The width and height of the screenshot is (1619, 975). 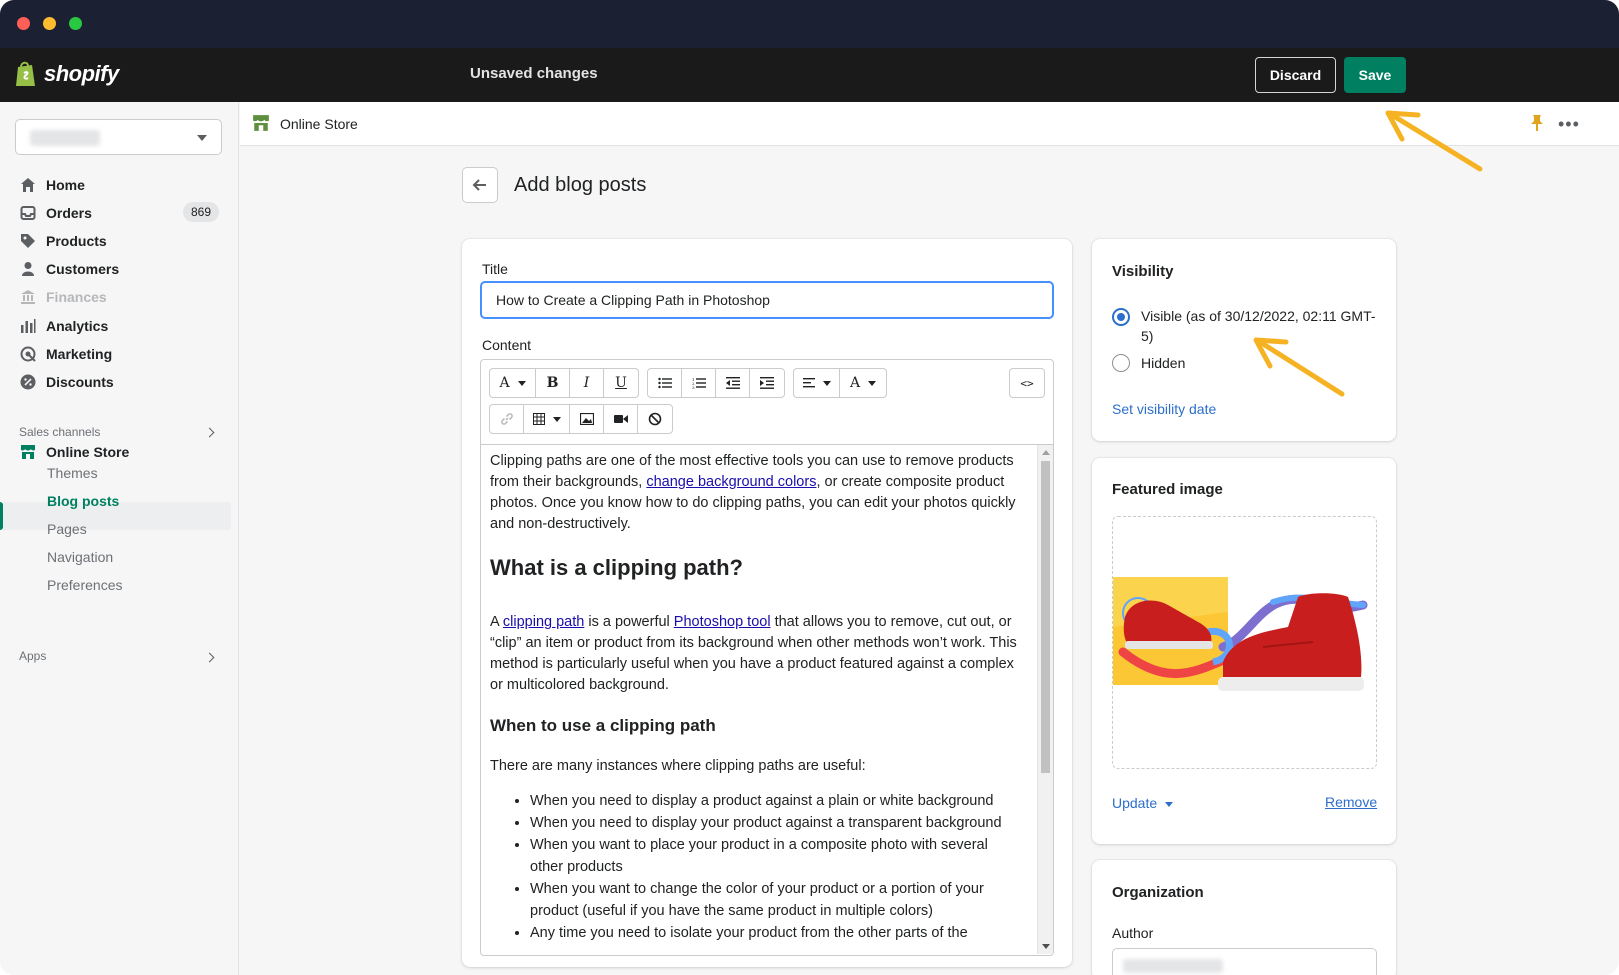 I want to click on sidebar-item-label: Customers, so click(x=83, y=269).